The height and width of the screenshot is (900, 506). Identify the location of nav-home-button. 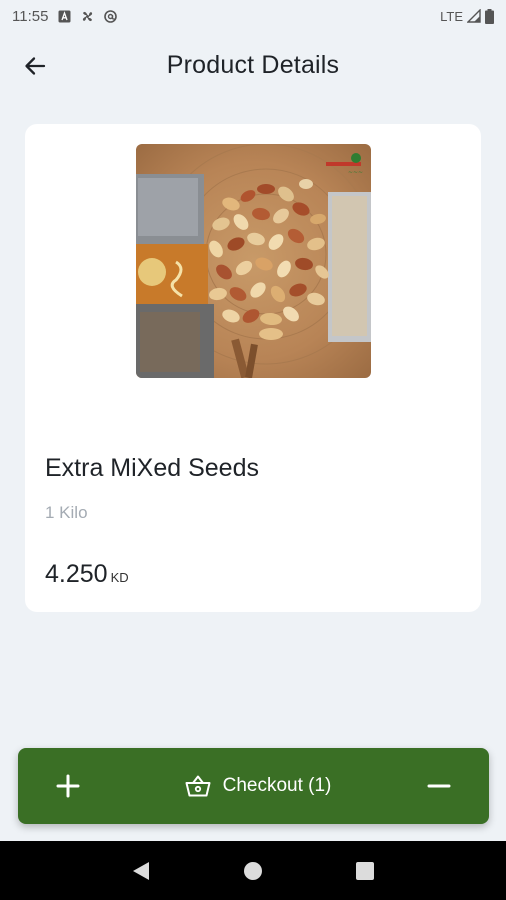
(253, 871).